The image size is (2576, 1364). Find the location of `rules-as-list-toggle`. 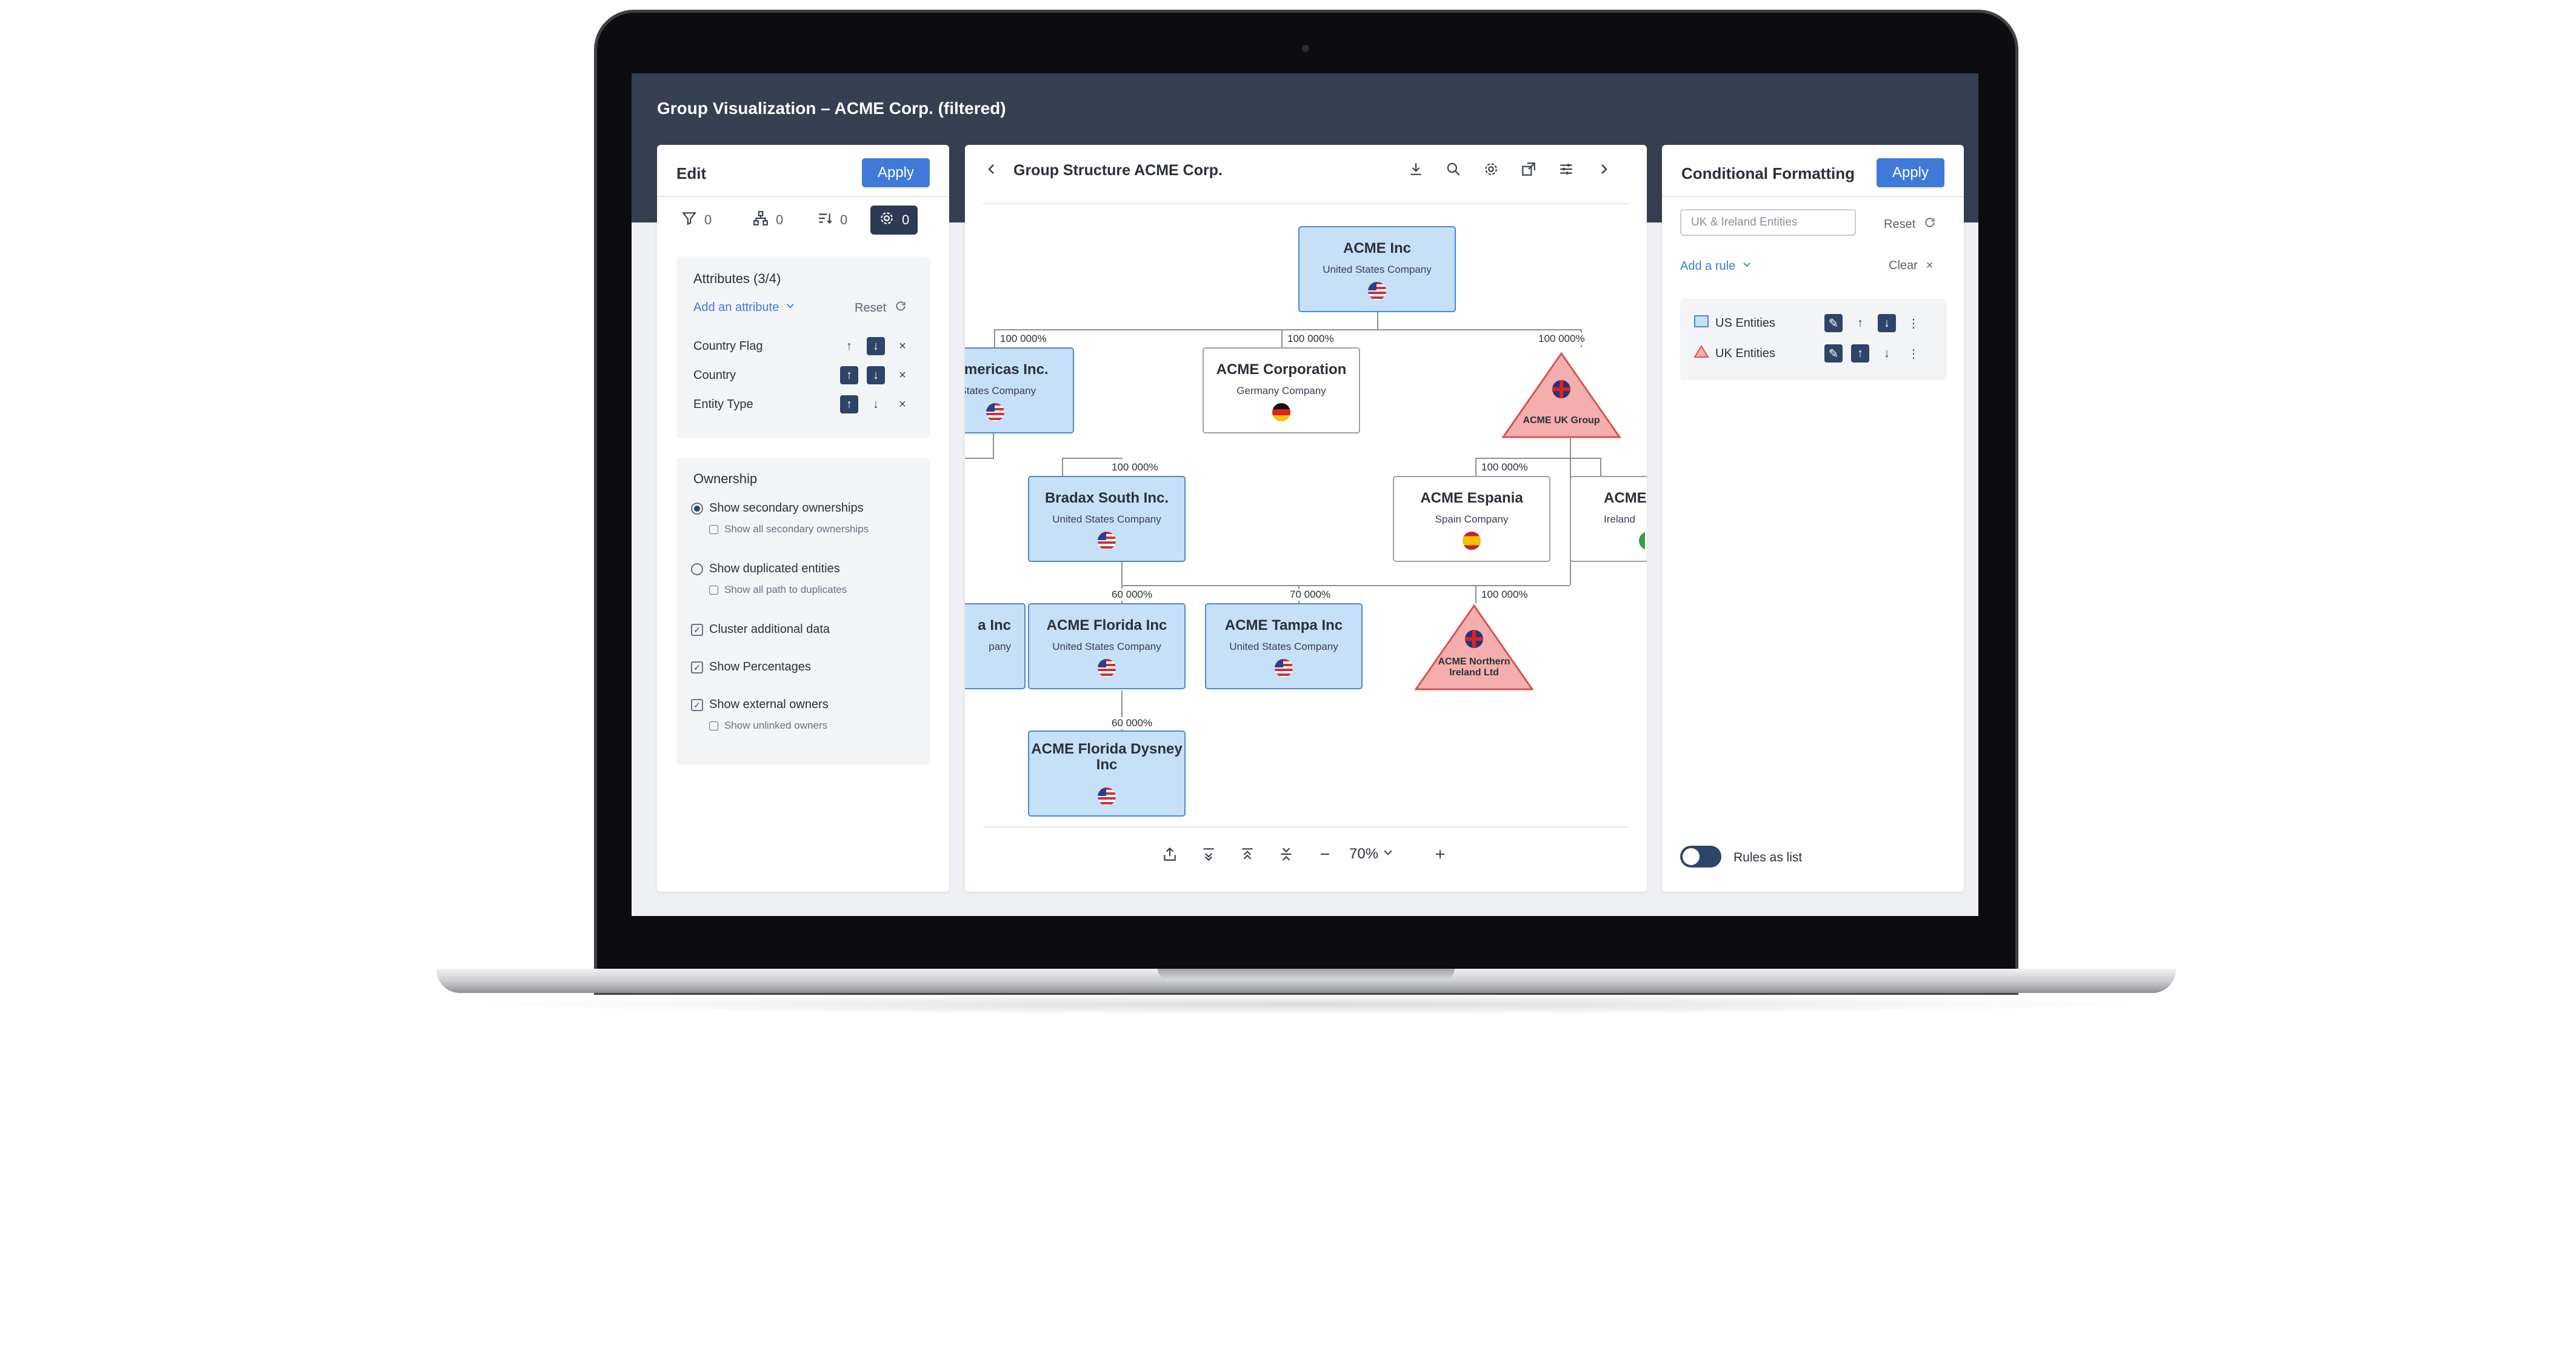

rules-as-list-toggle is located at coordinates (1701, 857).